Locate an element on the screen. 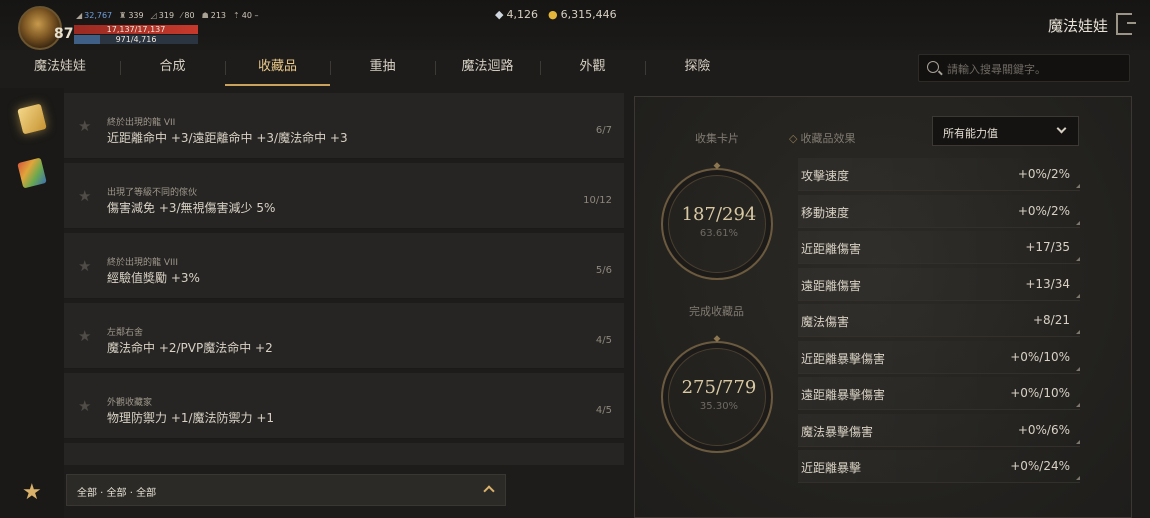 The width and height of the screenshot is (1150, 518). list-item: ★ 外觀收藏家 物理防禦力 +1/魔法防禦力 +1 4/5 is located at coordinates (344, 406).